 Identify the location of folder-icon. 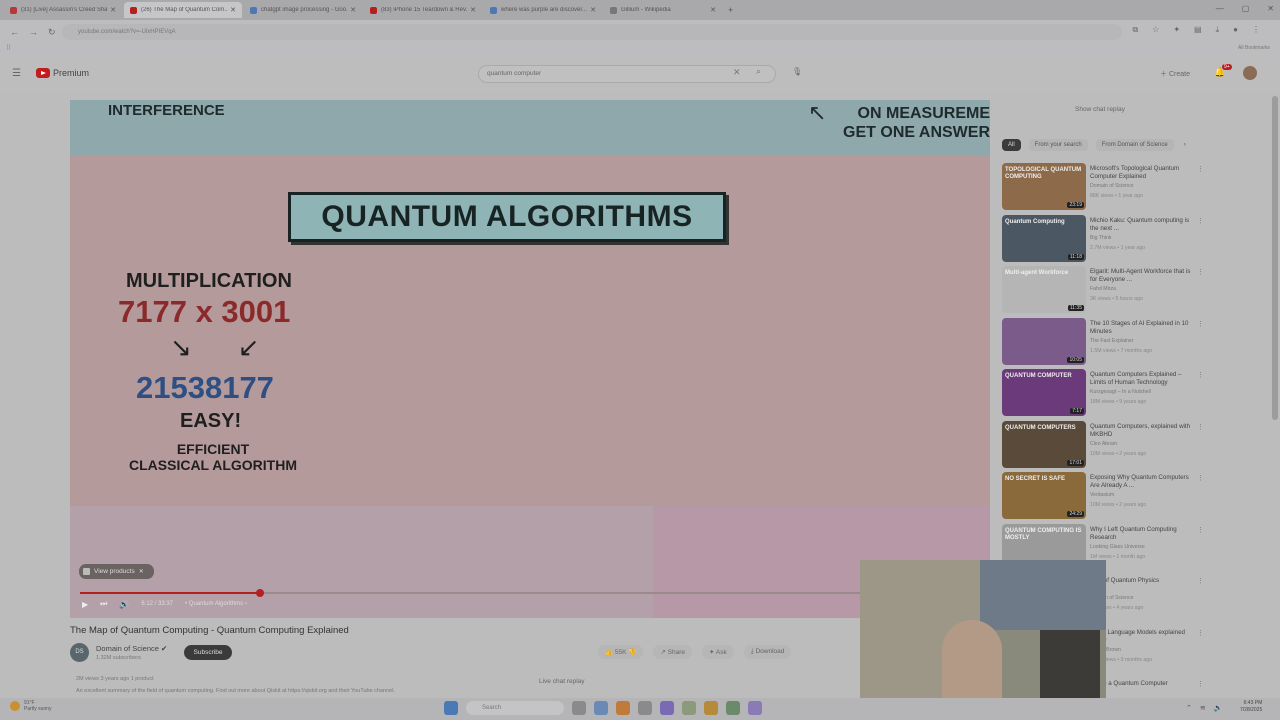
(711, 708).